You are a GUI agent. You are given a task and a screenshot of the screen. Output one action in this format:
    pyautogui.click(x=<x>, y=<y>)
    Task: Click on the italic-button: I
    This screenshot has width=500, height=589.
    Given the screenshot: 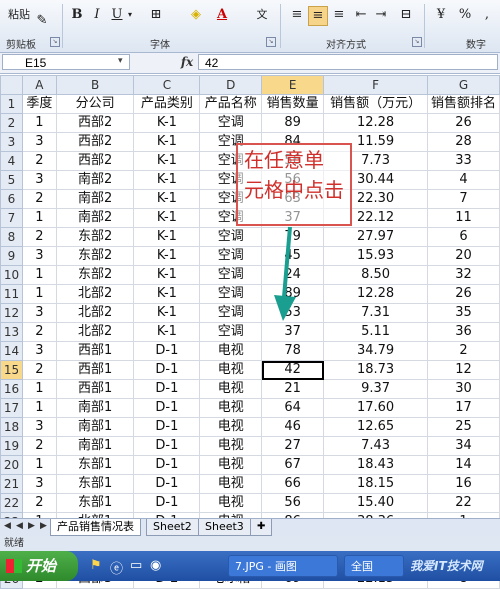 What is the action you would take?
    pyautogui.click(x=97, y=15)
    